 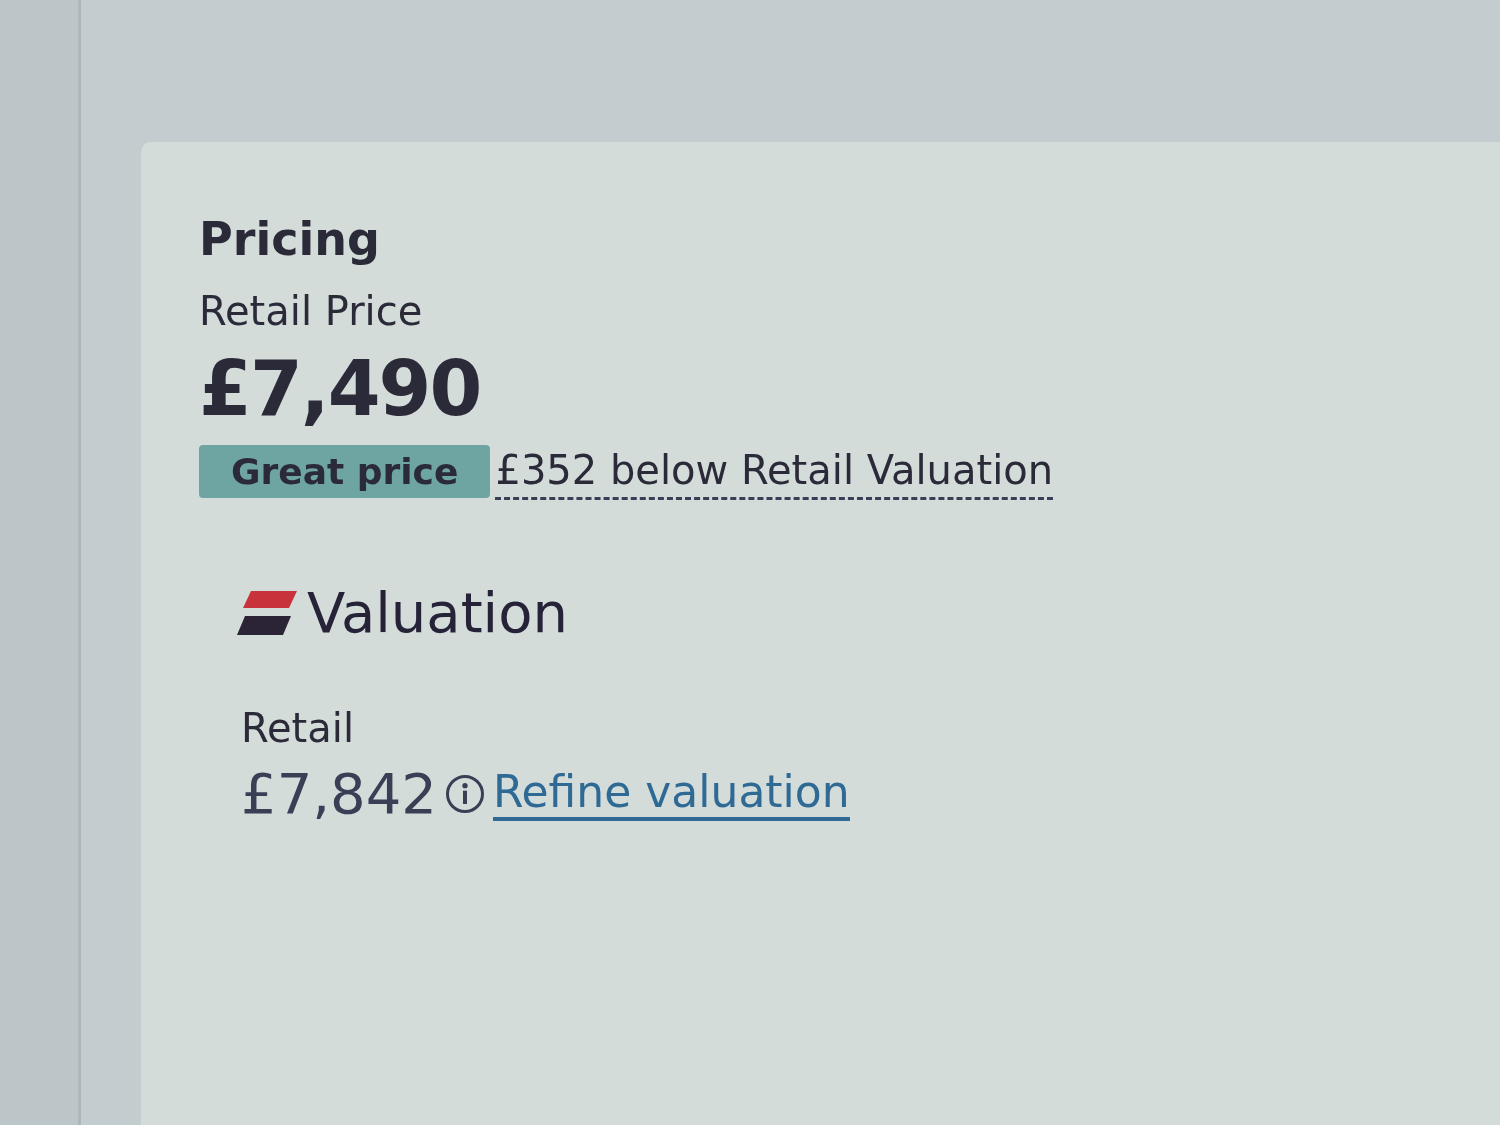 I want to click on price-difference-text: £352 below Retail Valuation, so click(x=774, y=473).